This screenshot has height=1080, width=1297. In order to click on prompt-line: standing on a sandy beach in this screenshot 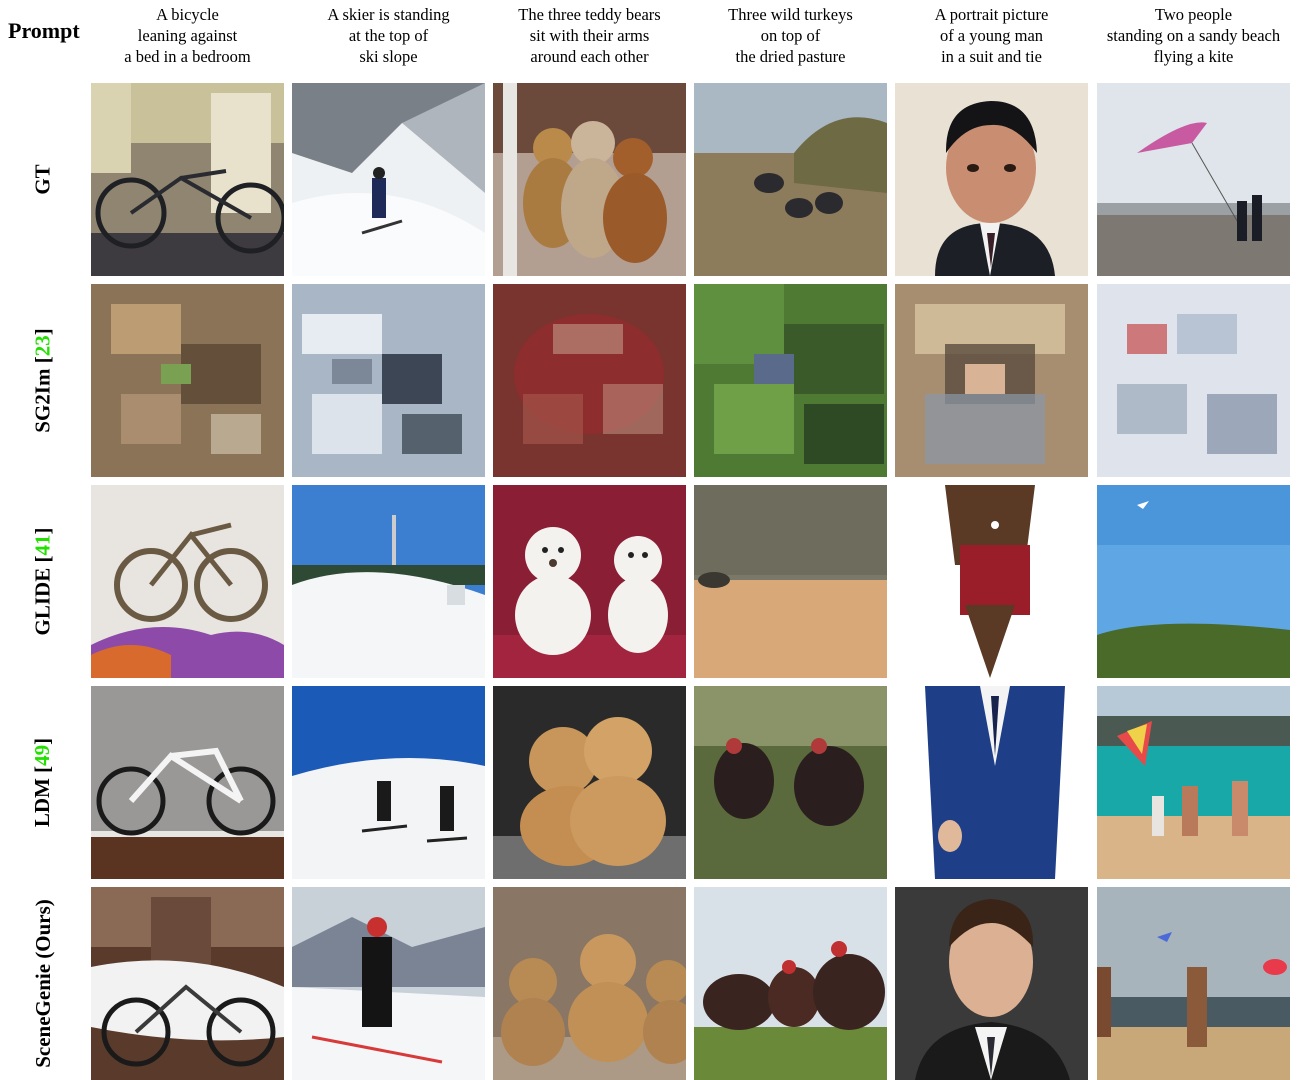, I will do `click(1193, 35)`.